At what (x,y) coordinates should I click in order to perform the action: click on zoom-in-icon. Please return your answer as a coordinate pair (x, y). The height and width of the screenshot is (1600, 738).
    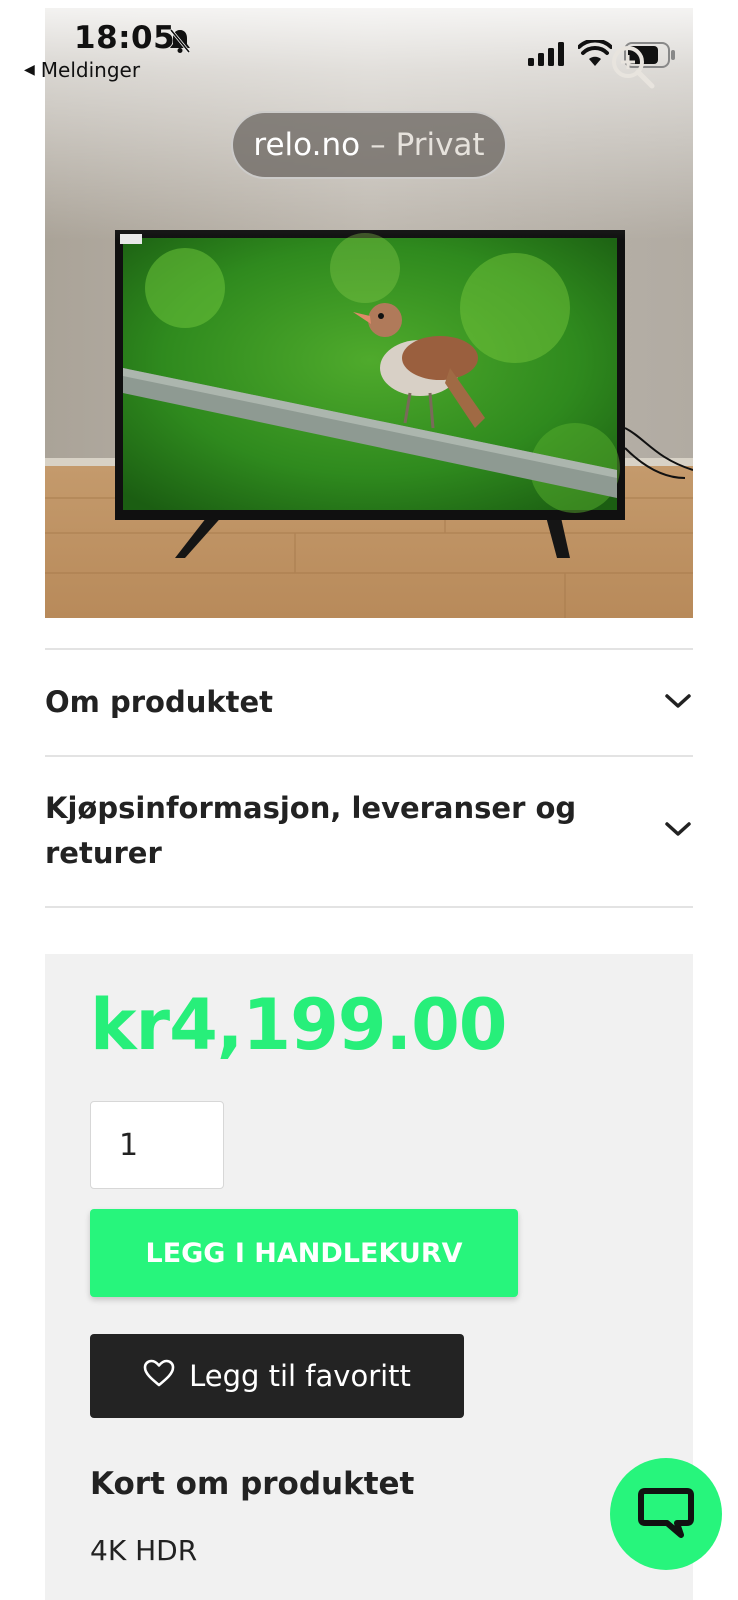
    Looking at the image, I should click on (633, 69).